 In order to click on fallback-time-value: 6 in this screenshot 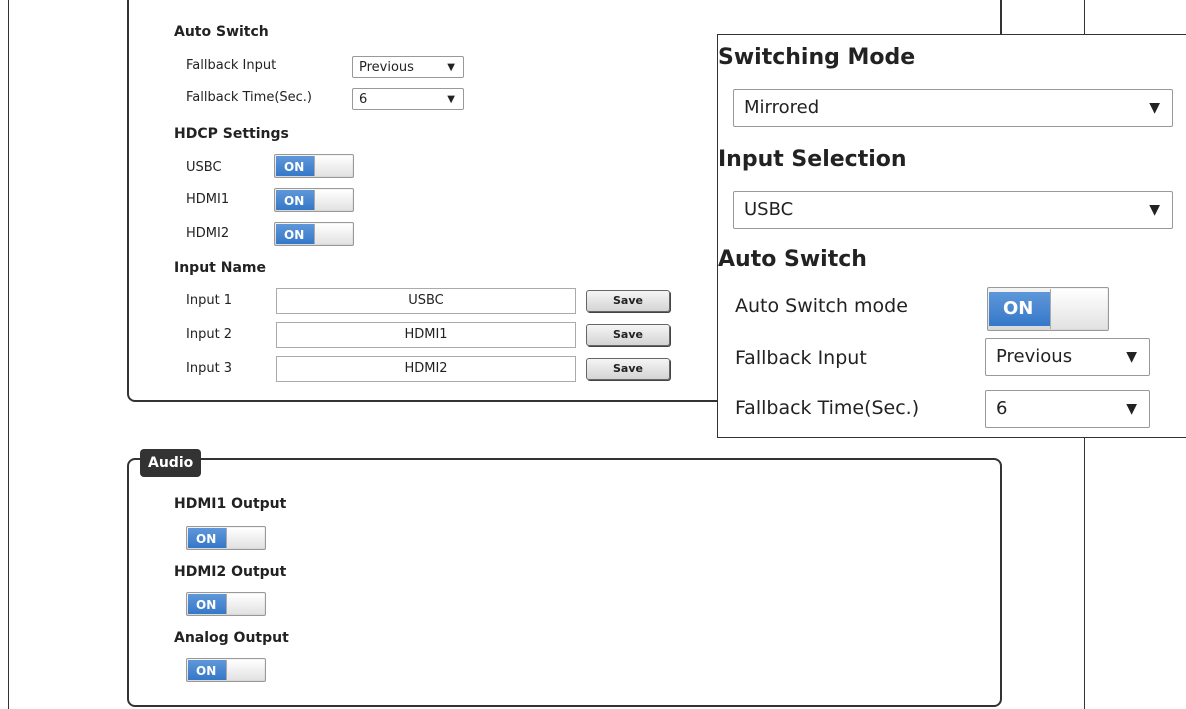, I will do `click(363, 99)`.